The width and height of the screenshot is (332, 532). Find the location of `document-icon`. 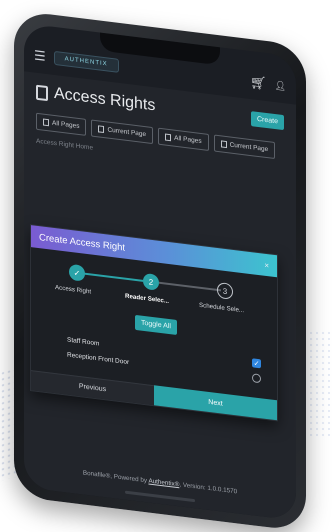

document-icon is located at coordinates (42, 92).